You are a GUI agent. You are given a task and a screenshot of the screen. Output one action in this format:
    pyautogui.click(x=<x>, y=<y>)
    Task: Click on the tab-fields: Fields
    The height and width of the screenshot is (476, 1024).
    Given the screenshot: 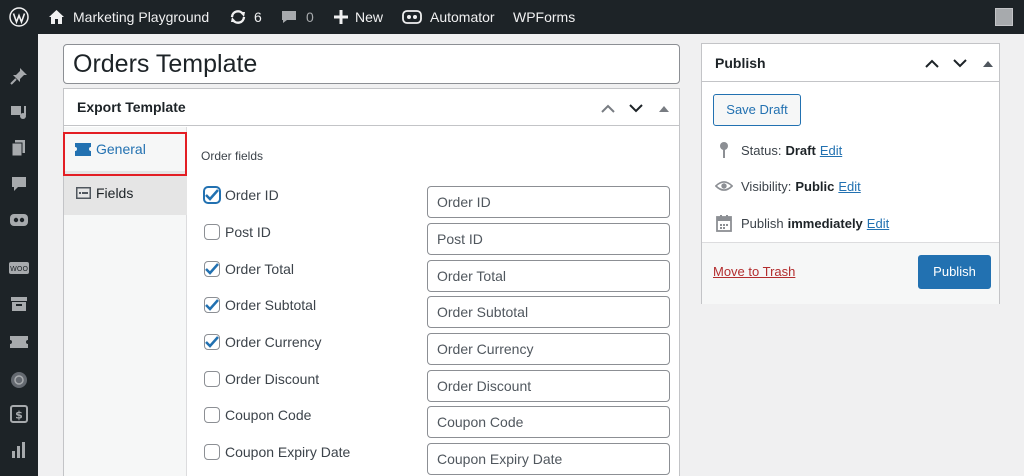 What is the action you would take?
    pyautogui.click(x=125, y=193)
    